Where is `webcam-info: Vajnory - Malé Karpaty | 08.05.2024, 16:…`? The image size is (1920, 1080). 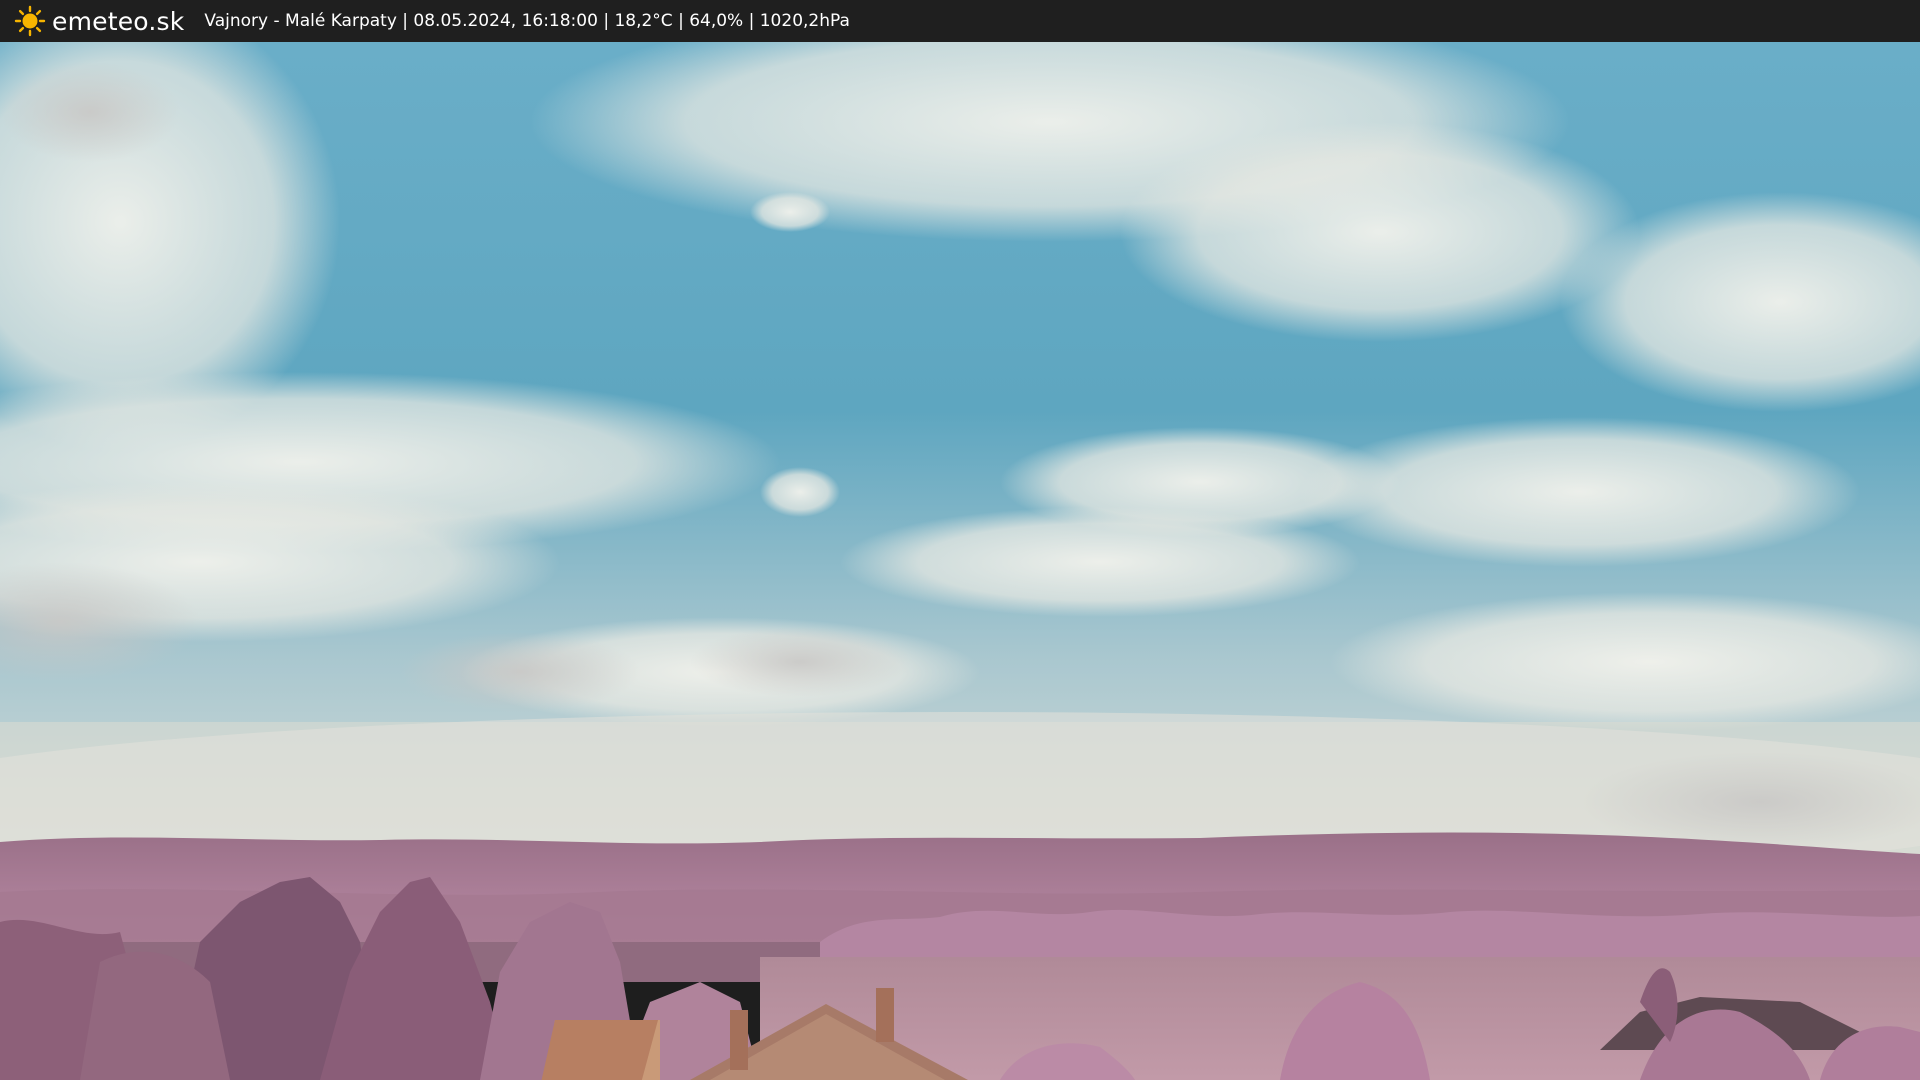
webcam-info: Vajnory - Malé Karpaty | 08.05.2024, 16:… is located at coordinates (527, 21).